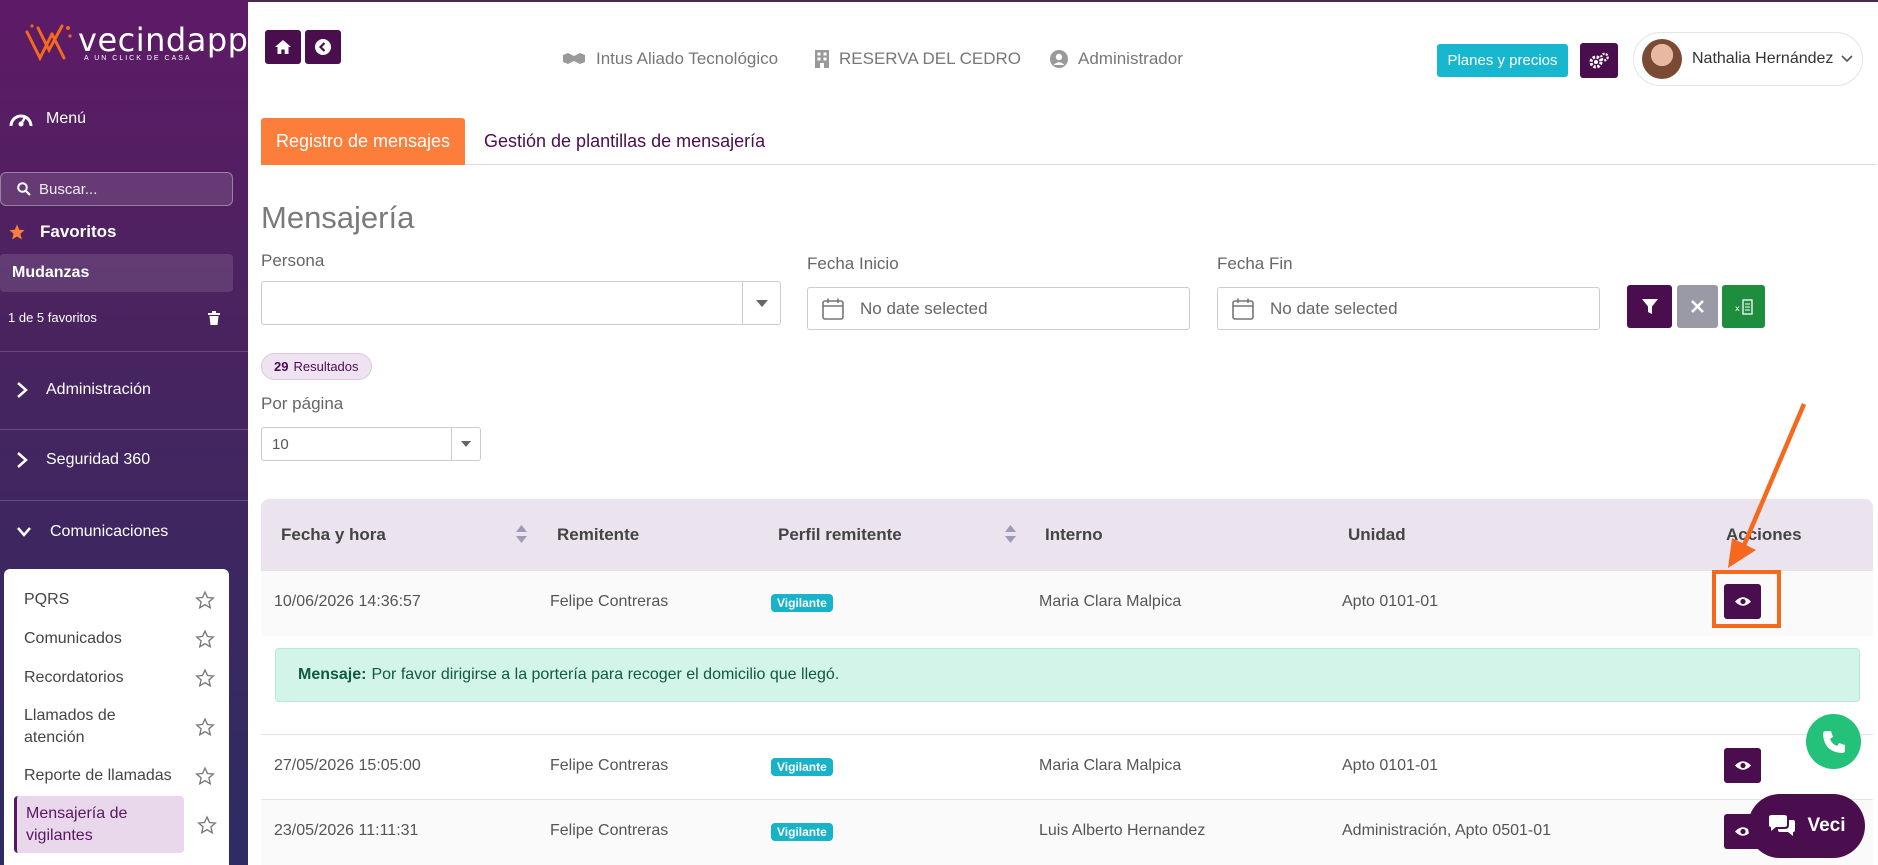 This screenshot has width=1878, height=865. I want to click on settings-button, so click(1599, 60).